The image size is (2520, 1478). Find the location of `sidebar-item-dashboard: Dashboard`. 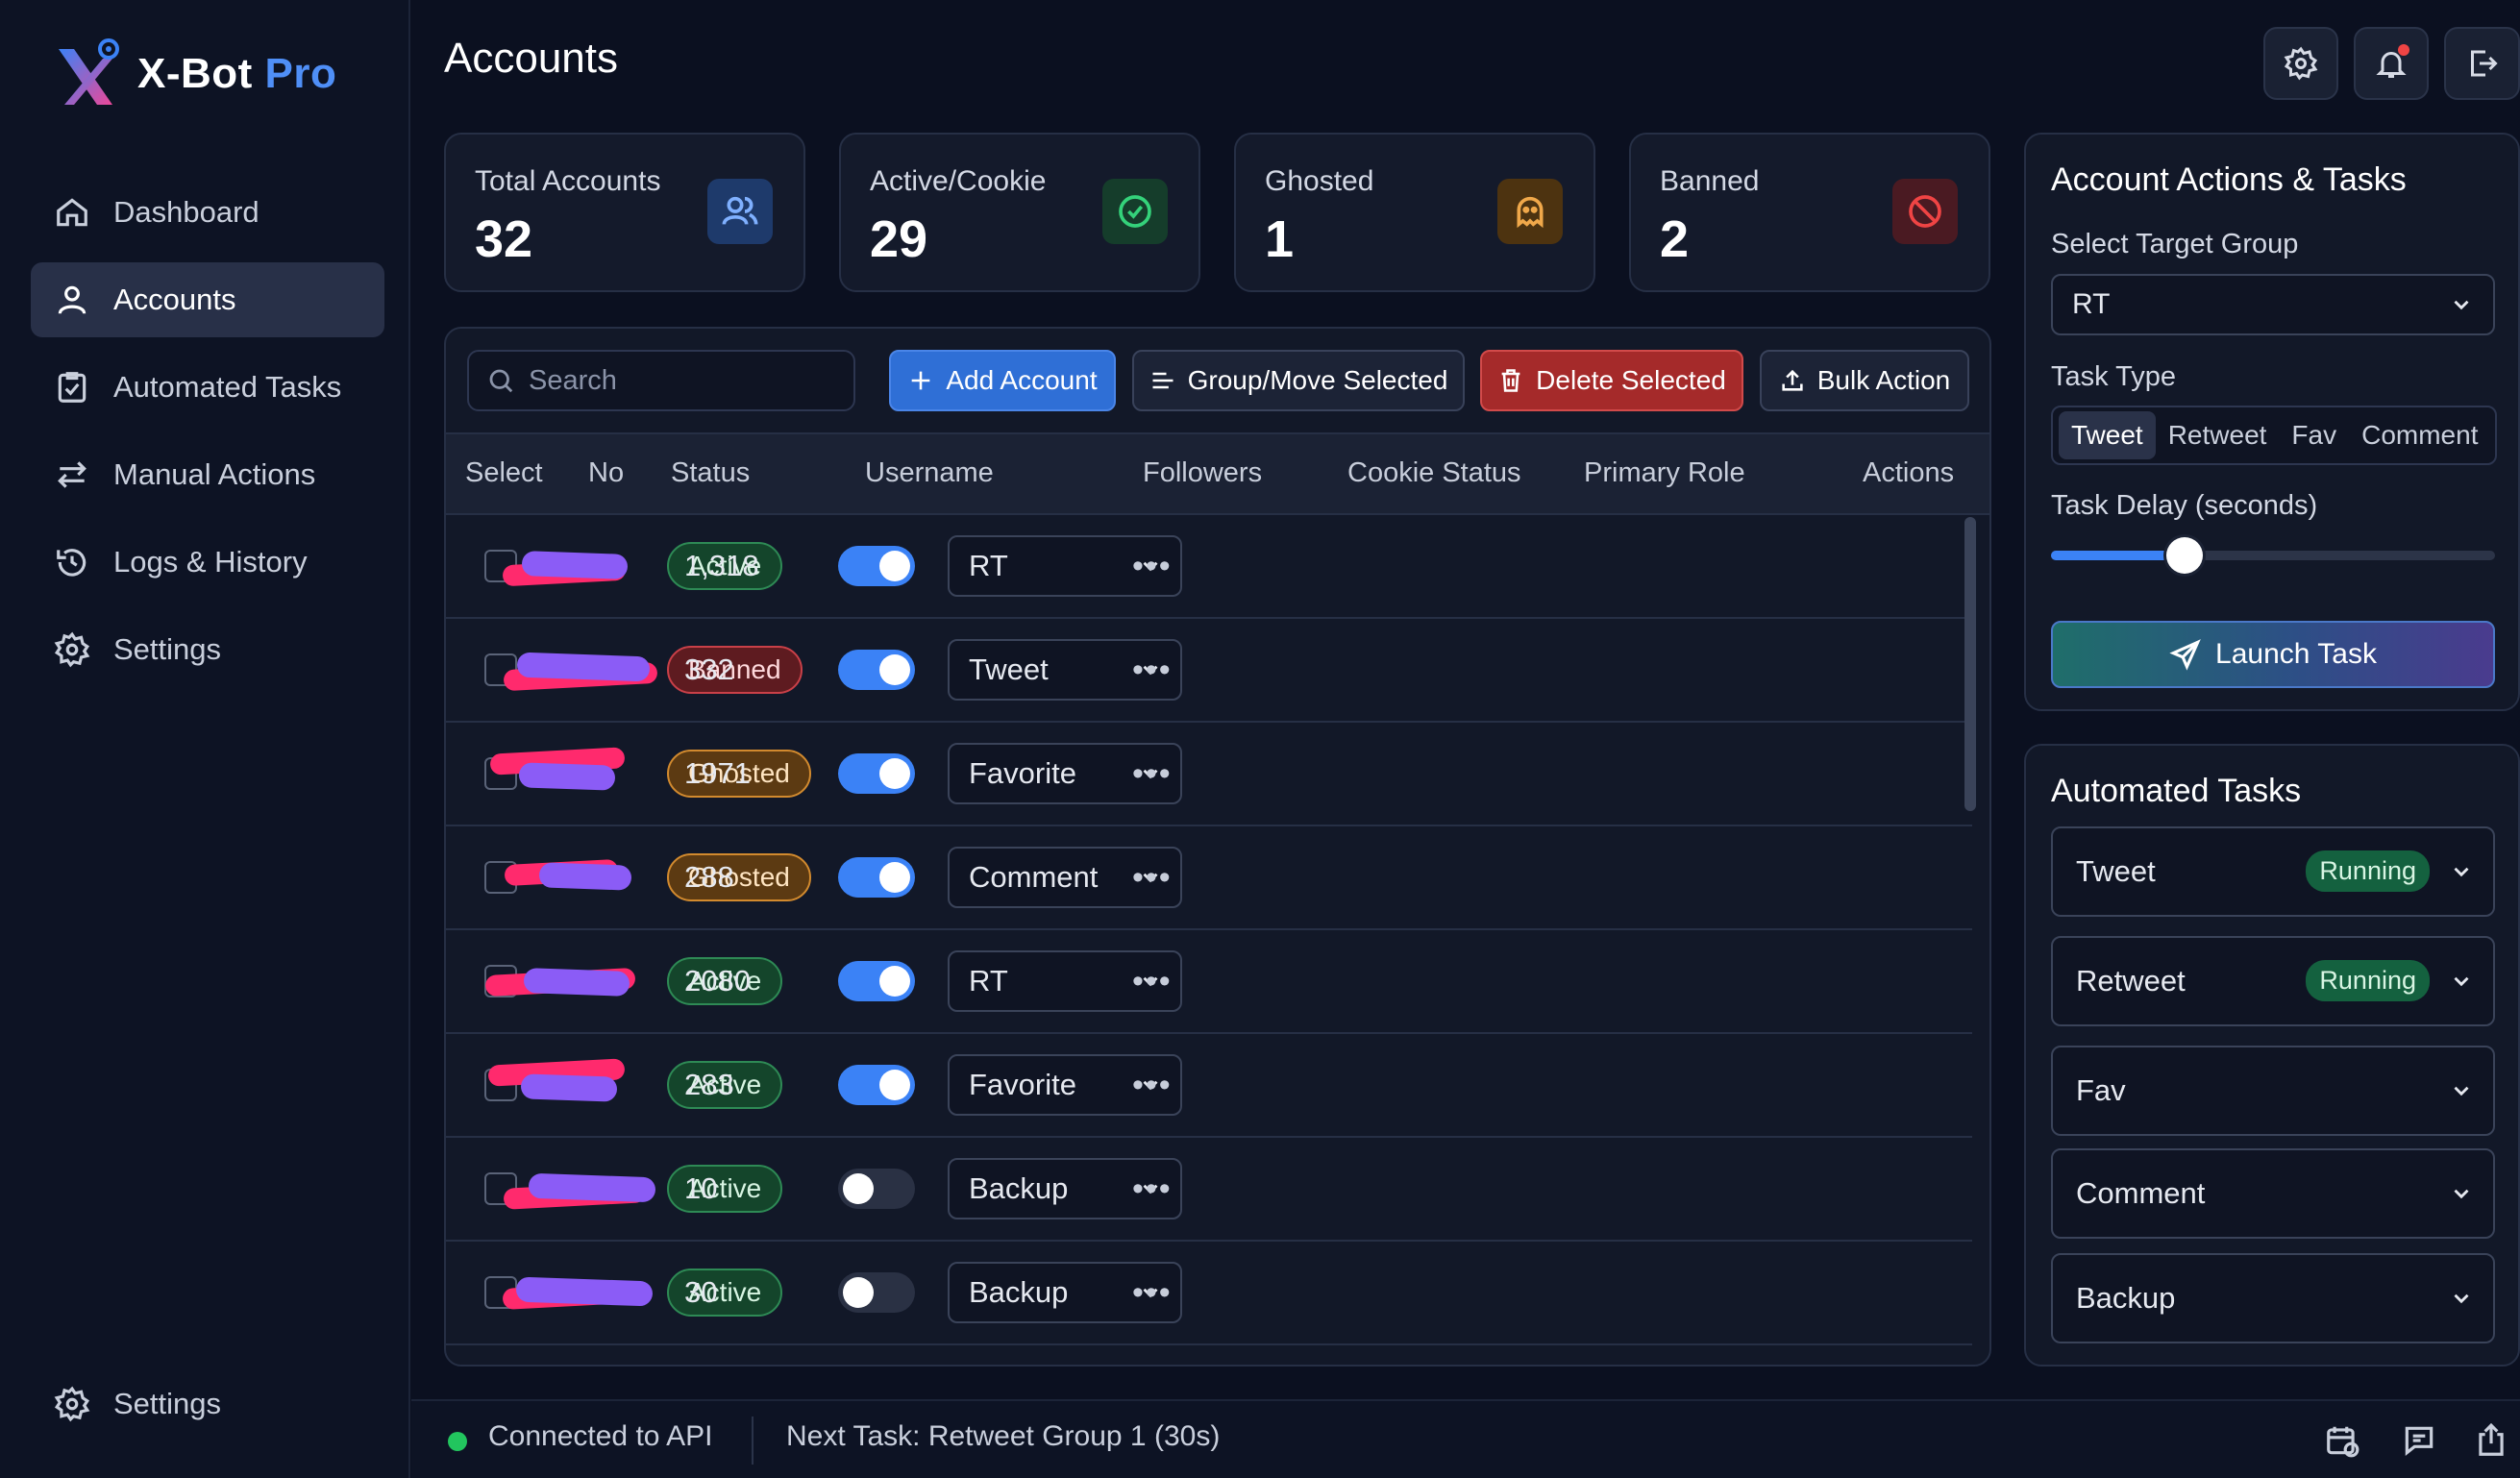

sidebar-item-dashboard: Dashboard is located at coordinates (208, 212).